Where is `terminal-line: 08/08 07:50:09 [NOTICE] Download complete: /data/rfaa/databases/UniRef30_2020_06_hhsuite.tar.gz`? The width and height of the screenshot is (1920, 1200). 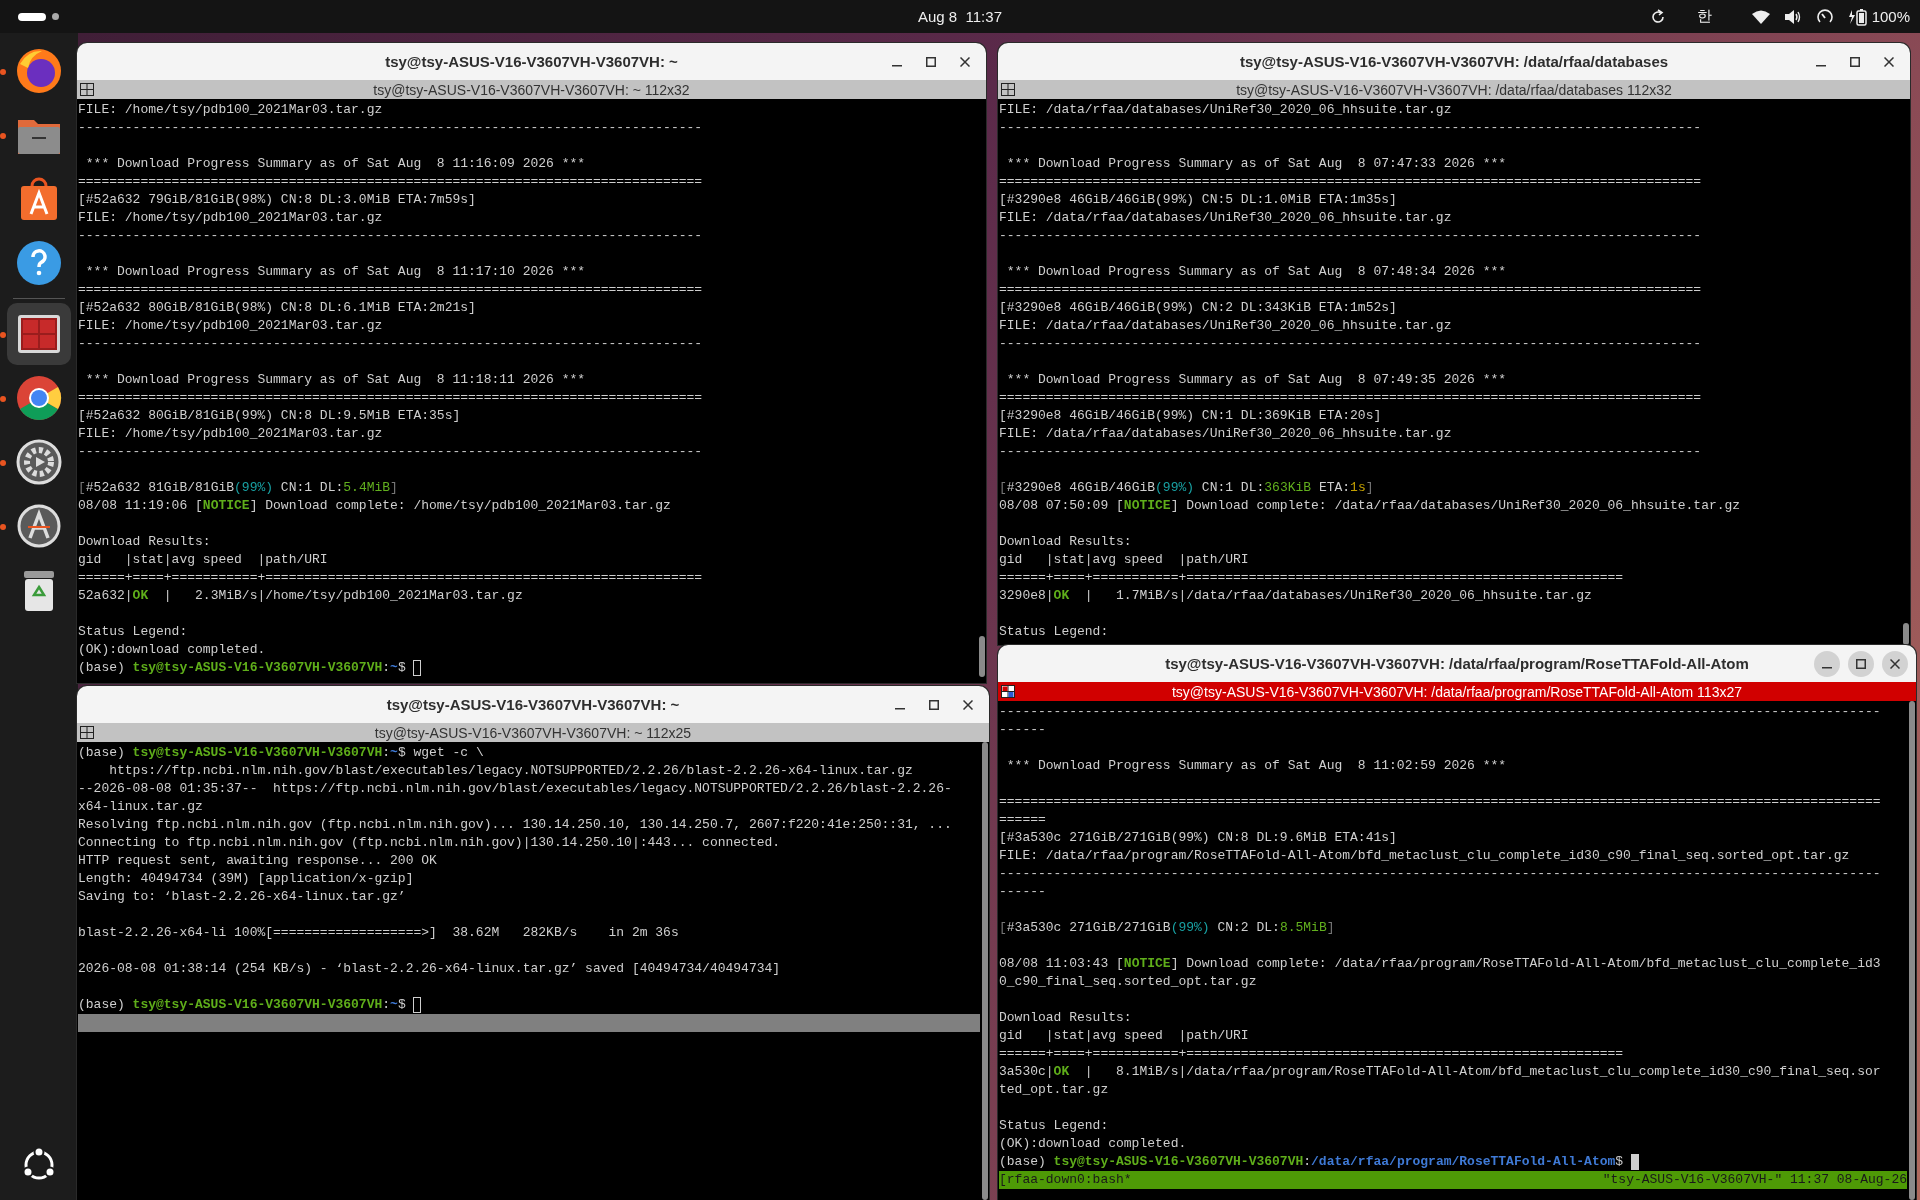
terminal-line: 08/08 07:50:09 [NOTICE] Download complete: /data/rfaa/databases/UniRef30_2020_06_hhsuite.tar.gz is located at coordinates (1370, 506).